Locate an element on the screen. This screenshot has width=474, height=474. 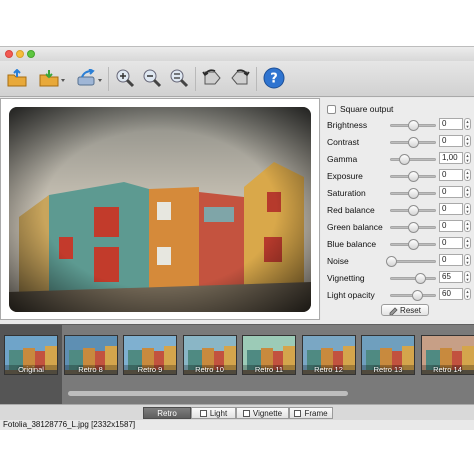
vignetting-row: Vignetting 65 ▲ ▼ is located at coordinates (399, 278).